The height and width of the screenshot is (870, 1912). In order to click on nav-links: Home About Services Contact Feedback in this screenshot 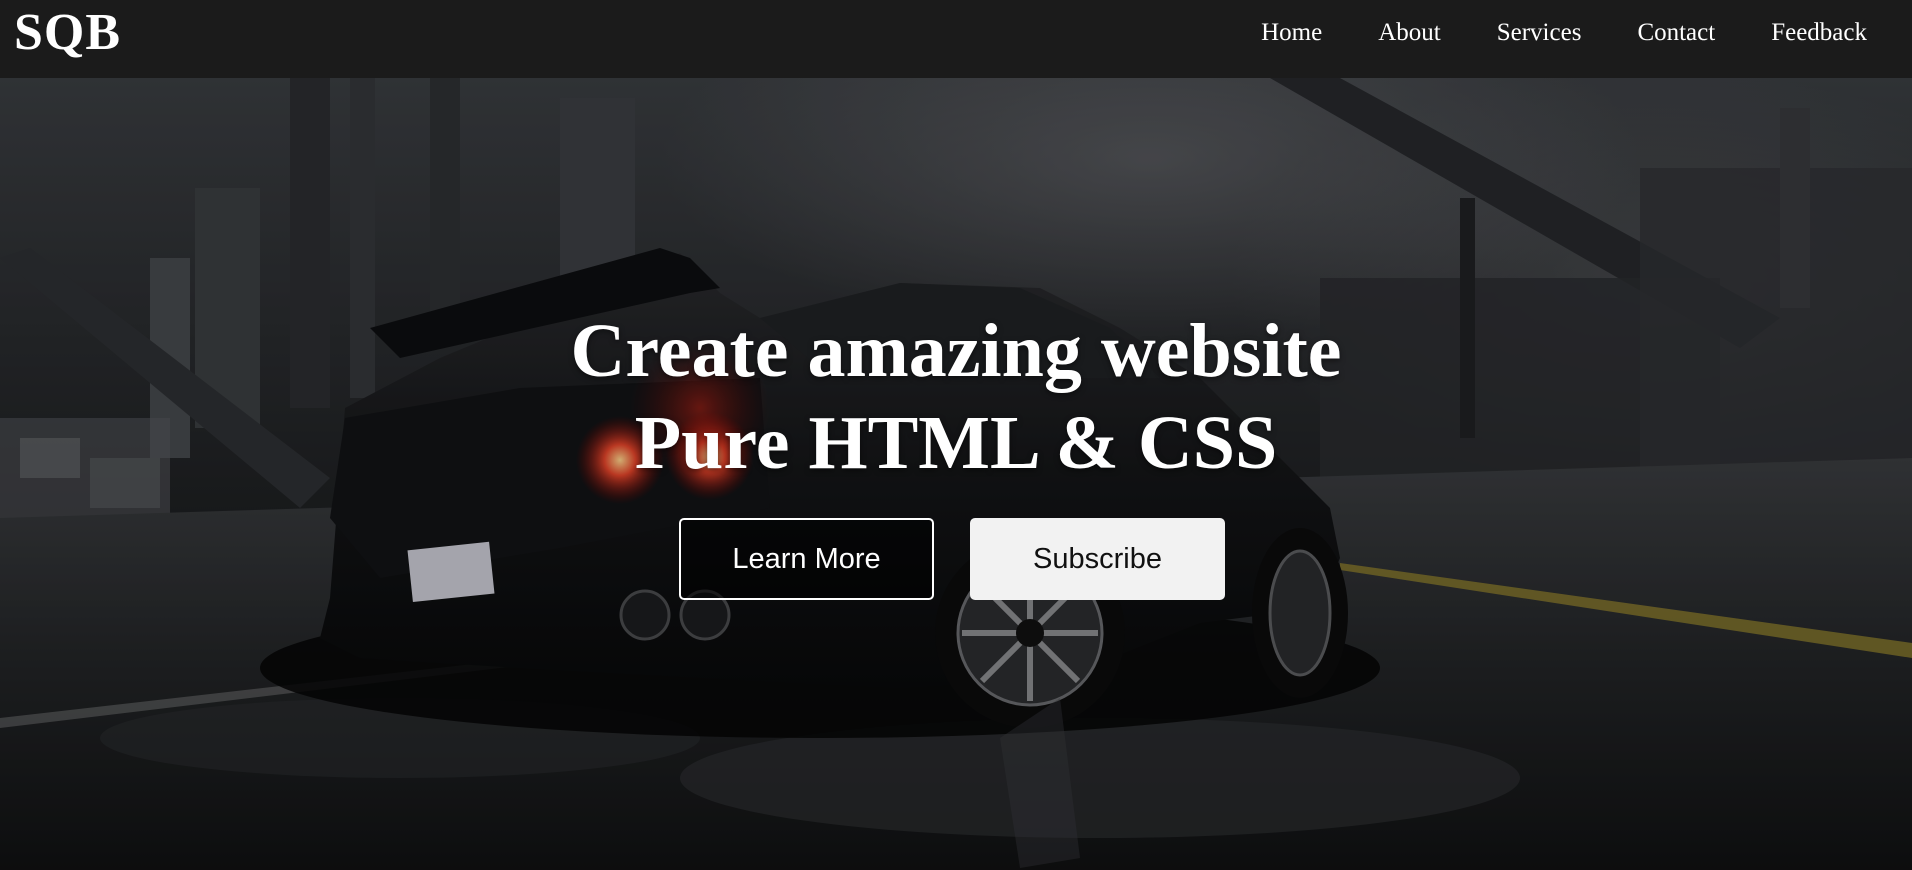, I will do `click(1564, 33)`.